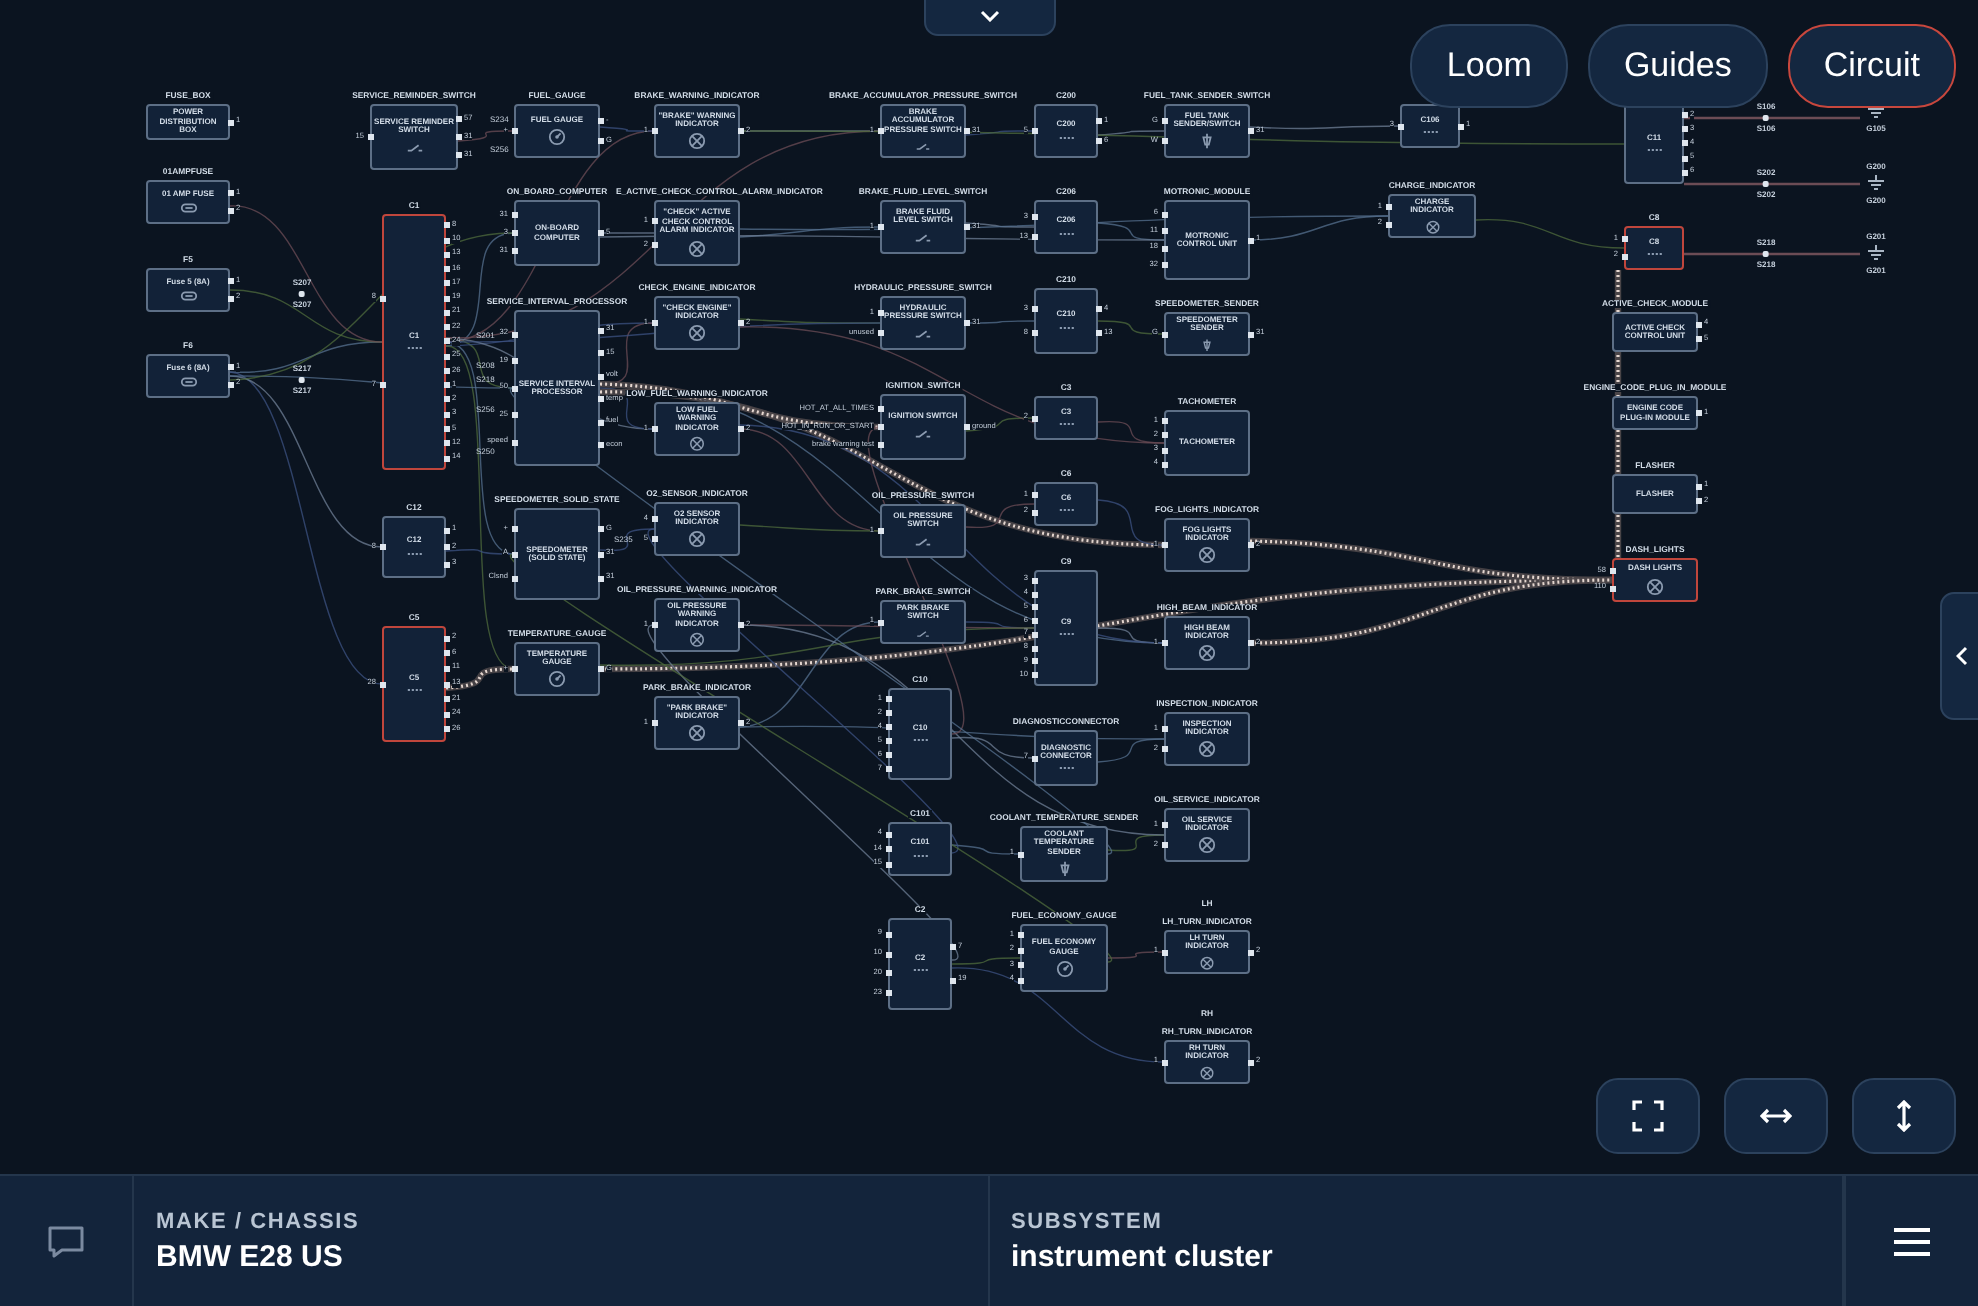 This screenshot has height=1306, width=1978. Describe the element at coordinates (1489, 66) in the screenshot. I see `view-tab: Loom` at that location.